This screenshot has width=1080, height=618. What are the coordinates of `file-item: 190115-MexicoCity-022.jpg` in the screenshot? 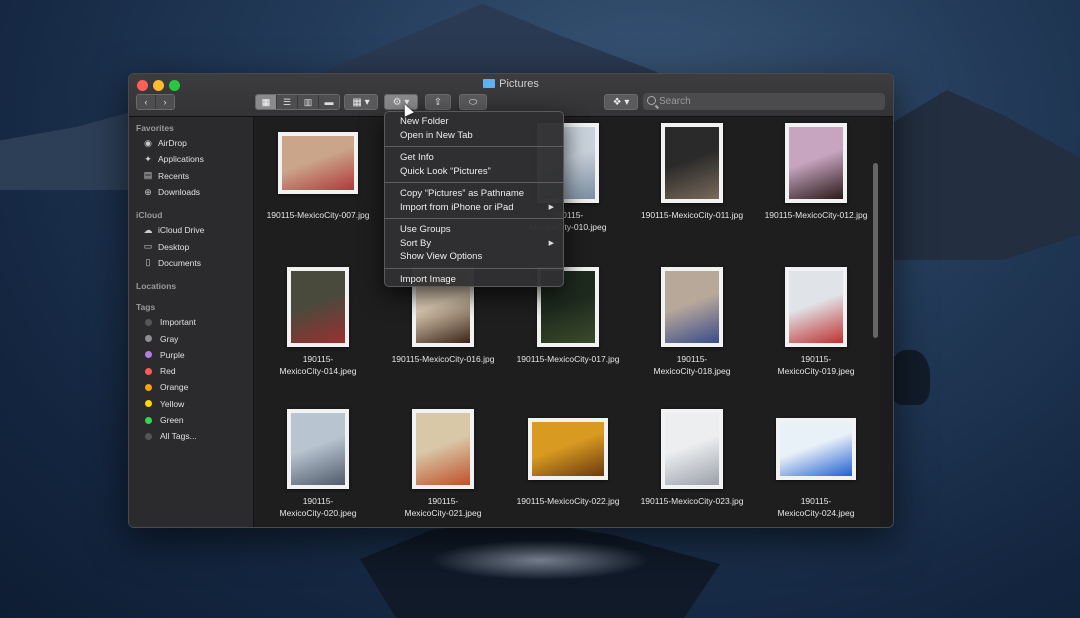 It's located at (568, 458).